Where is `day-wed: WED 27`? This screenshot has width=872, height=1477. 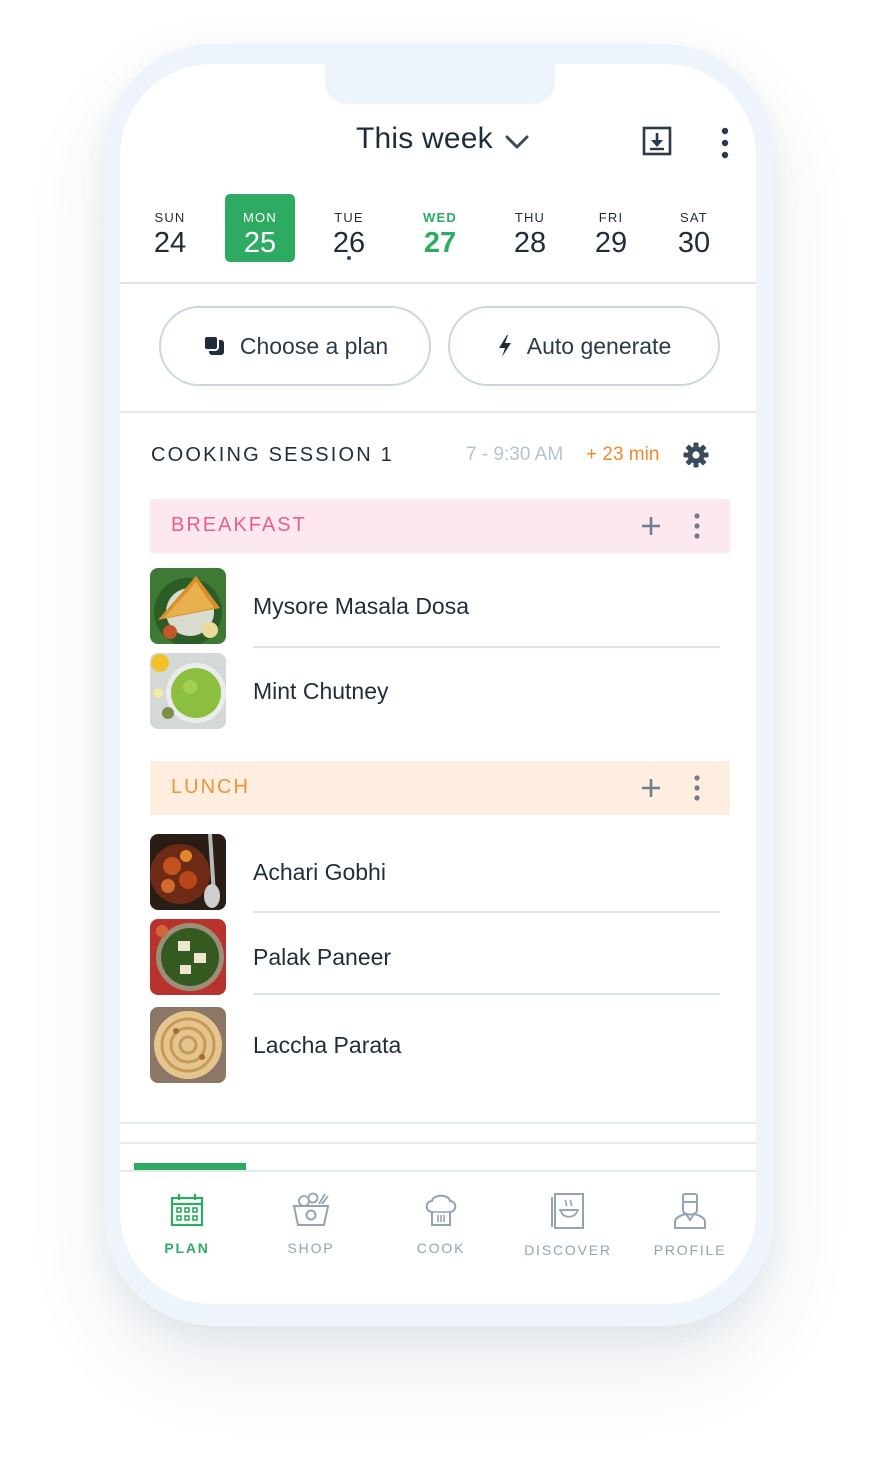
day-wed: WED 27 is located at coordinates (440, 228).